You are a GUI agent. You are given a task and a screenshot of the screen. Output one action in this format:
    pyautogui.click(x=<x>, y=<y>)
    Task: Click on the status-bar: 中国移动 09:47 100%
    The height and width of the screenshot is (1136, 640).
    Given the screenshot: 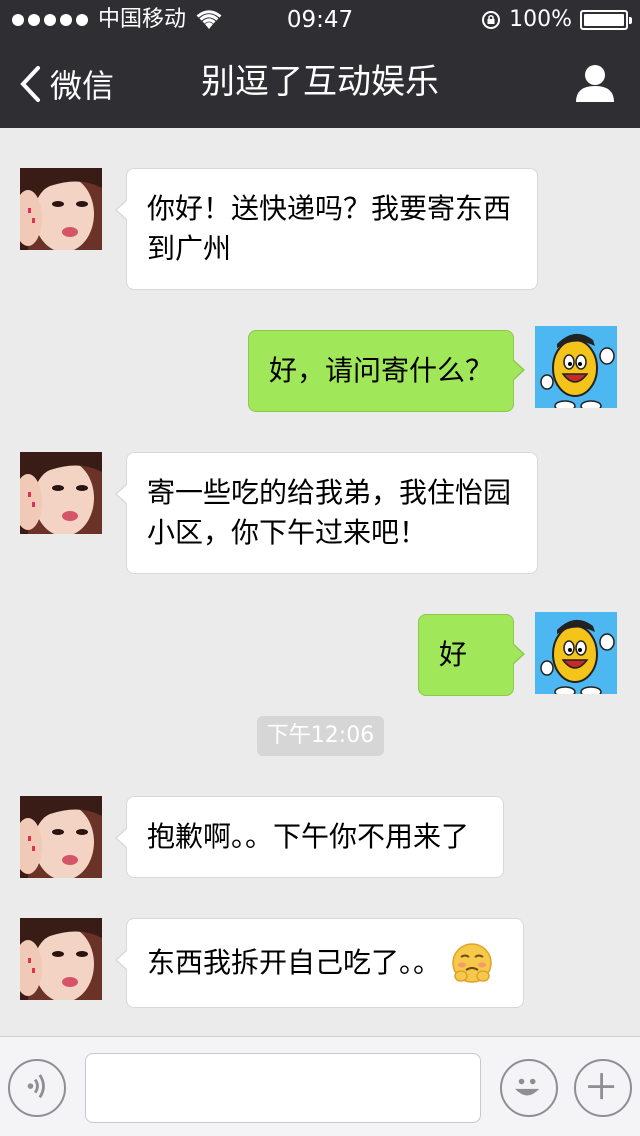 What is the action you would take?
    pyautogui.click(x=320, y=20)
    